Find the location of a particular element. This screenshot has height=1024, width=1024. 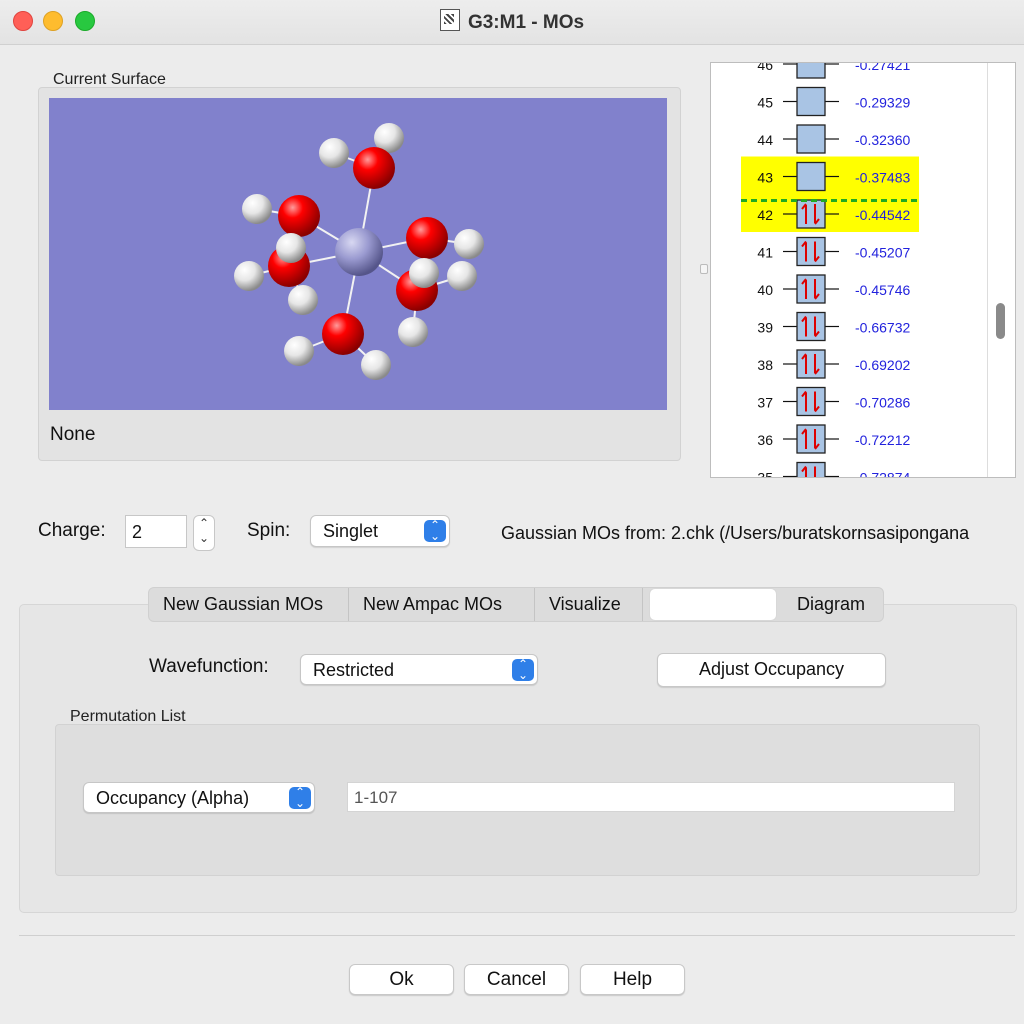

tab-new-ampac-mos: New Ampac MOs is located at coordinates (442, 604).